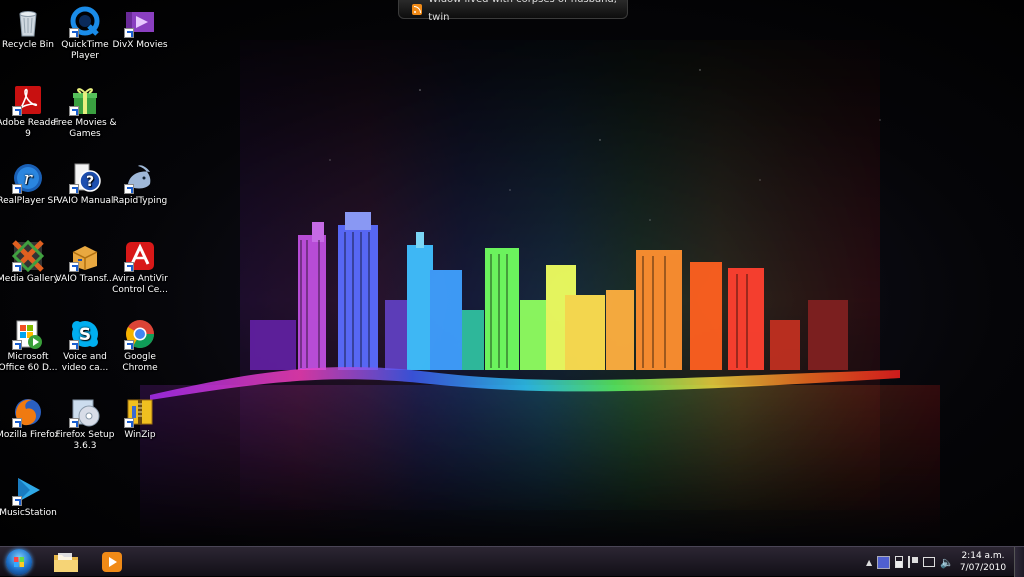  What do you see at coordinates (28, 22) in the screenshot?
I see `recycle-bin-icon` at bounding box center [28, 22].